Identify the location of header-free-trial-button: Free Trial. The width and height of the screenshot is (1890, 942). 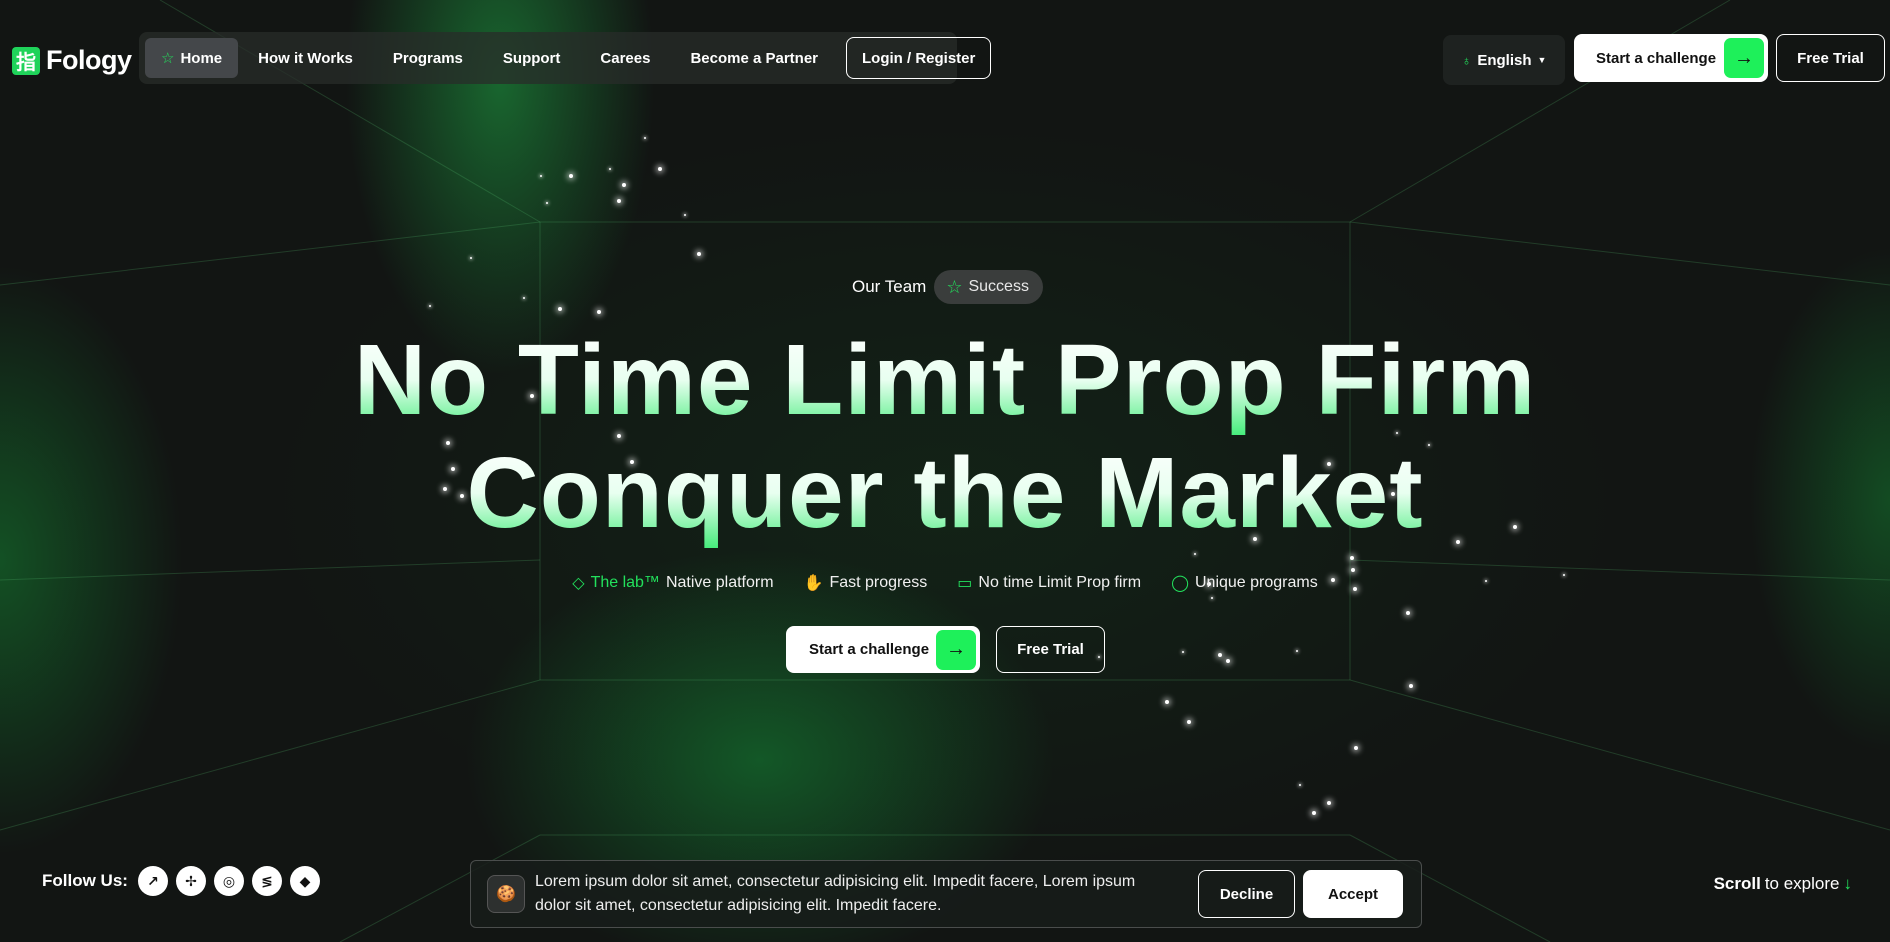
(1830, 58).